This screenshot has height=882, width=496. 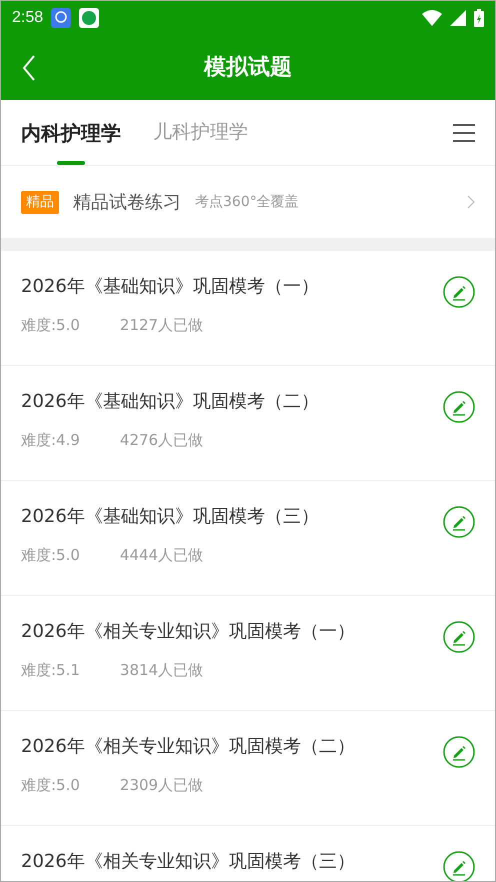 I want to click on exam-item: 2026年《基础知识》巩固模考（一） 难度:5.0 2127人已做, so click(x=248, y=308).